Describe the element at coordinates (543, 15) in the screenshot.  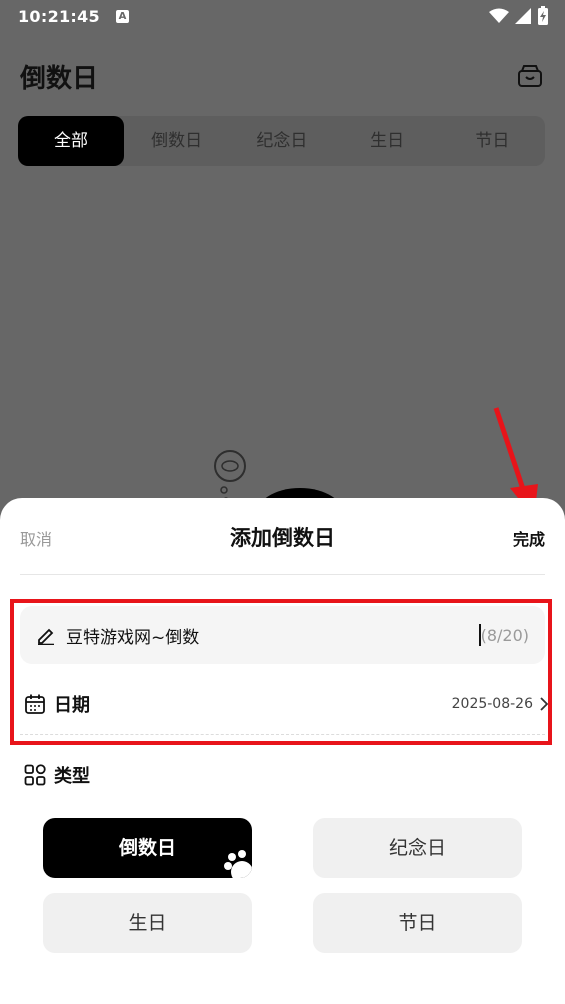
I see `battery-icon` at that location.